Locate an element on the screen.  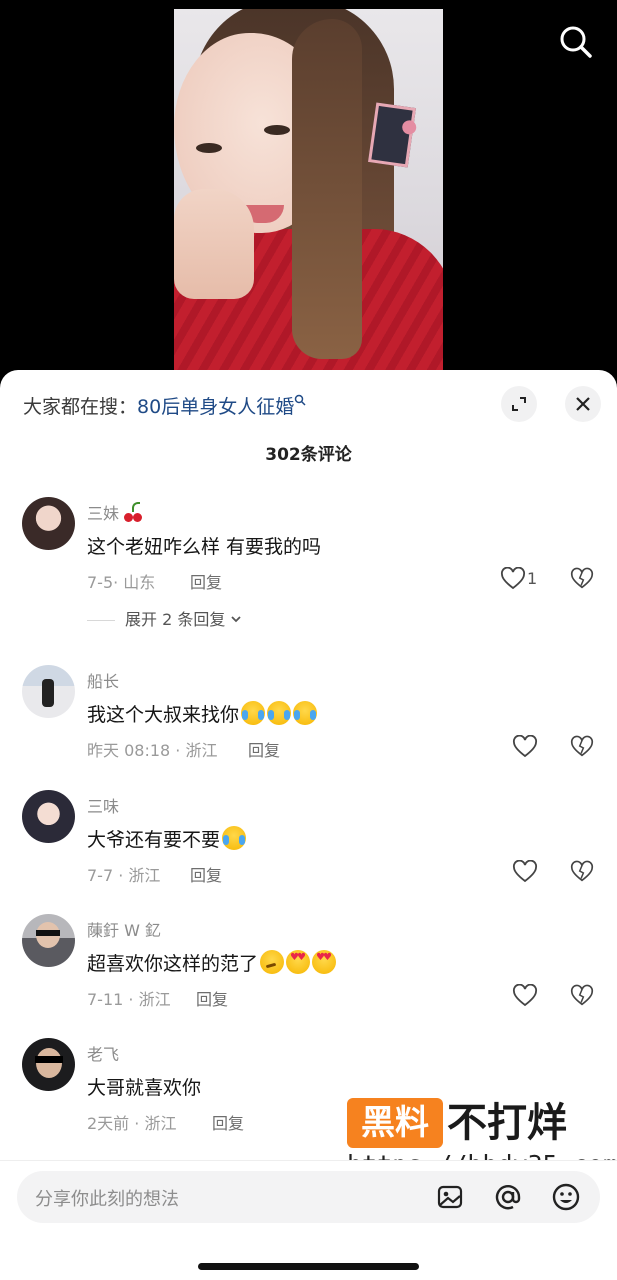
comment-text: 大爷还有要不要 is located at coordinates (167, 838).